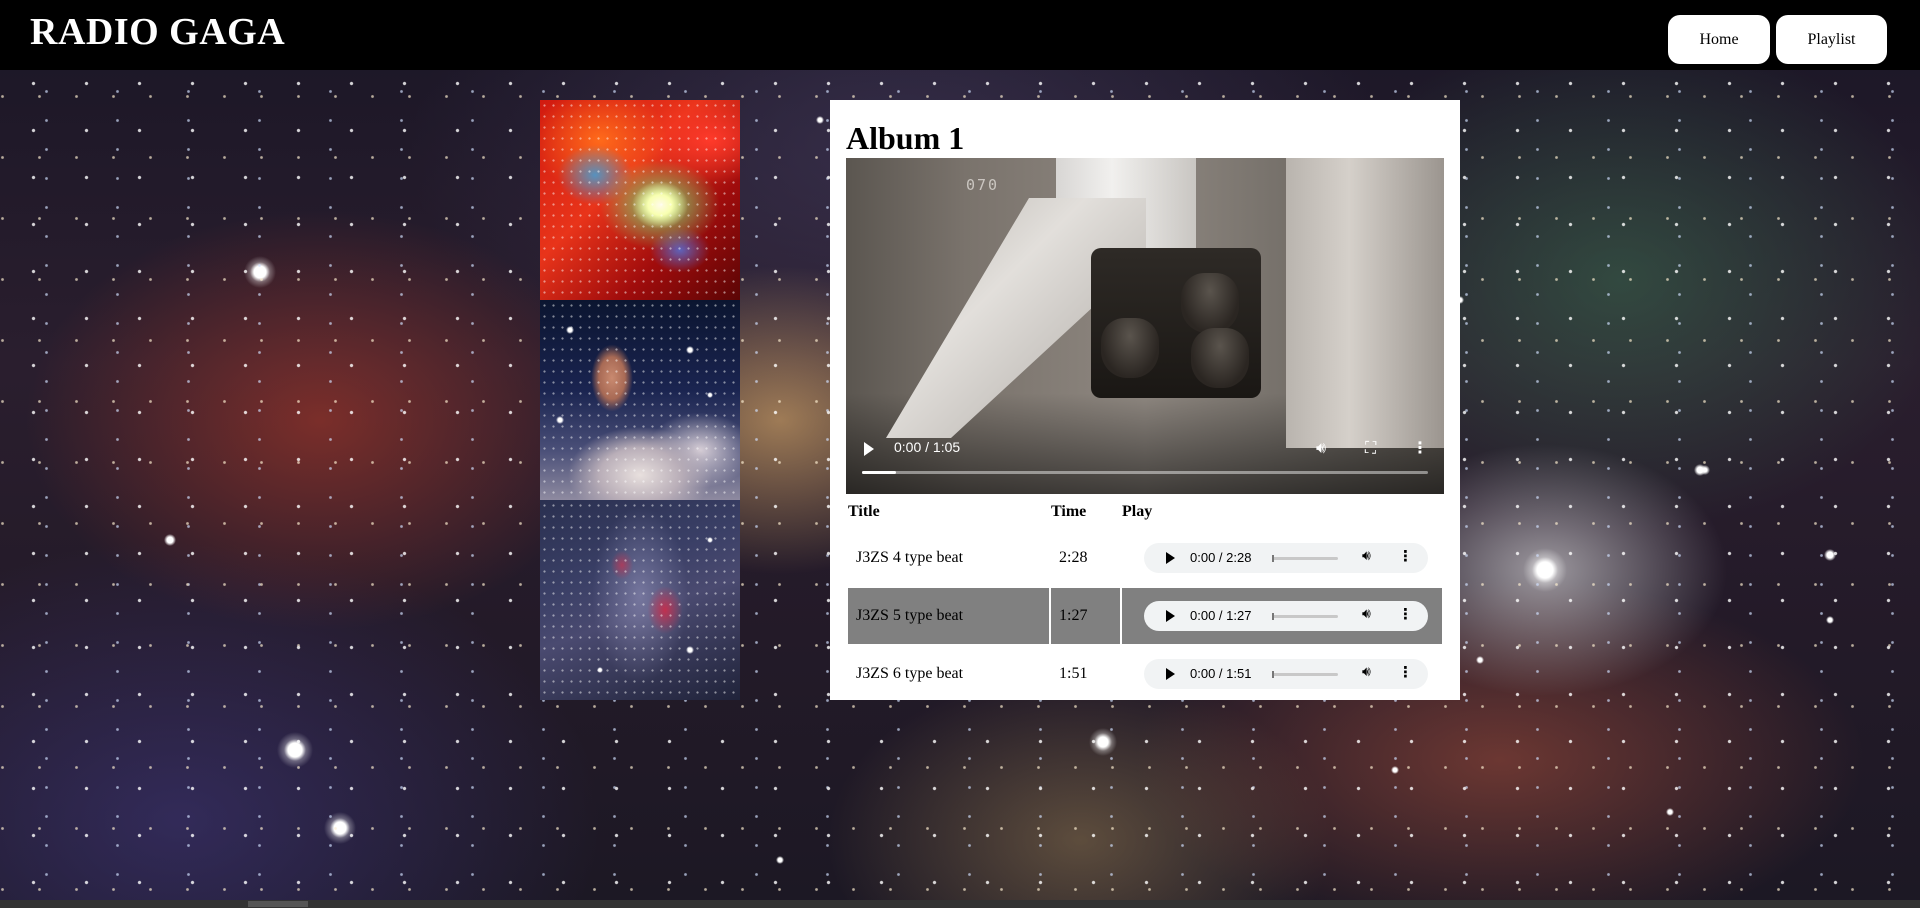 The width and height of the screenshot is (1920, 908). What do you see at coordinates (1365, 303) in the screenshot?
I see `launch-tower` at bounding box center [1365, 303].